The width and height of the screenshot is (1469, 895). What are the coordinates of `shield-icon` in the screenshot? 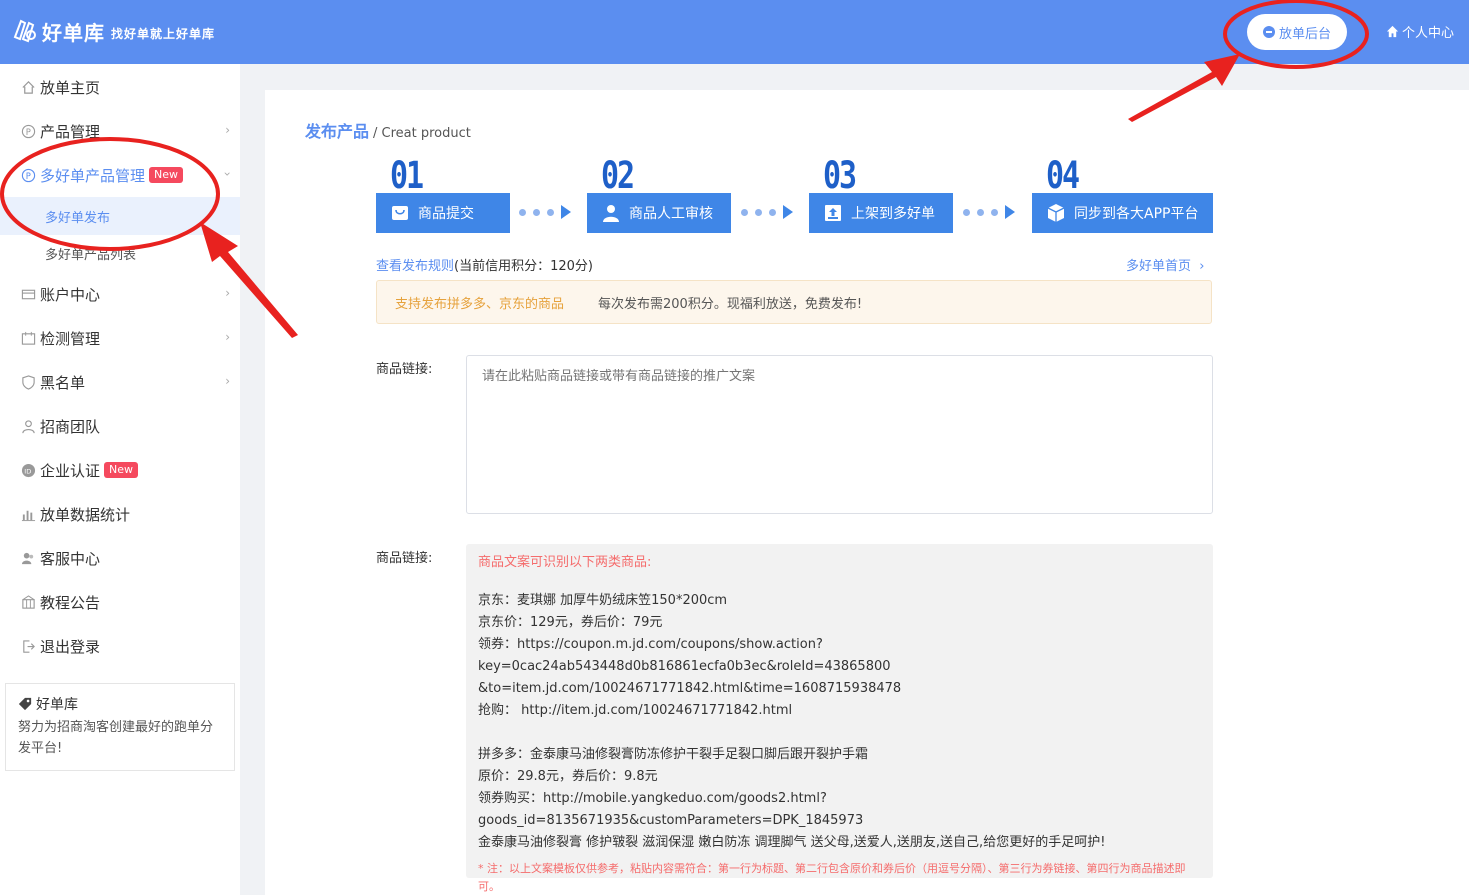 It's located at (28, 382).